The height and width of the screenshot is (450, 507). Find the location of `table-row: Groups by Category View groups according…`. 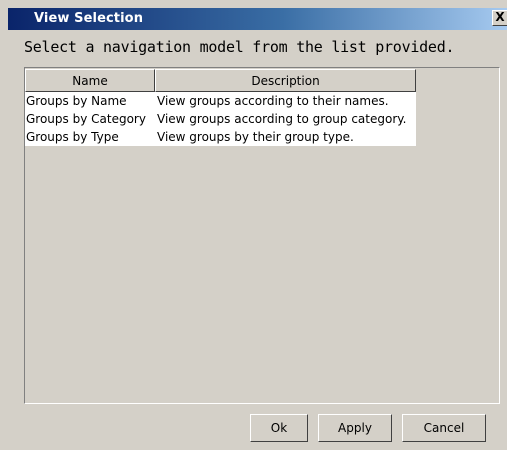

table-row: Groups by Category View groups according… is located at coordinates (220, 119).